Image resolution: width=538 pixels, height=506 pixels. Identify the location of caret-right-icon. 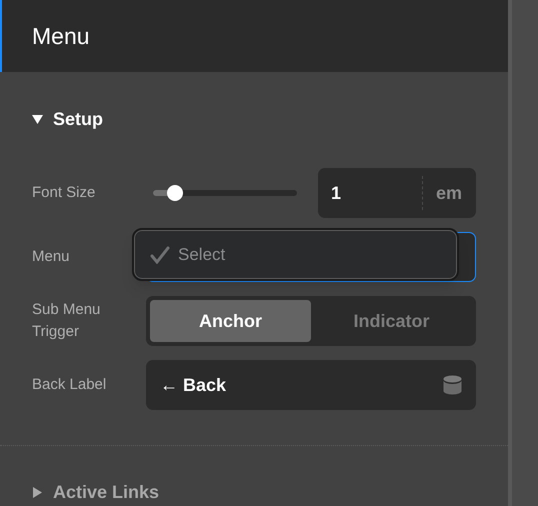
(37, 492).